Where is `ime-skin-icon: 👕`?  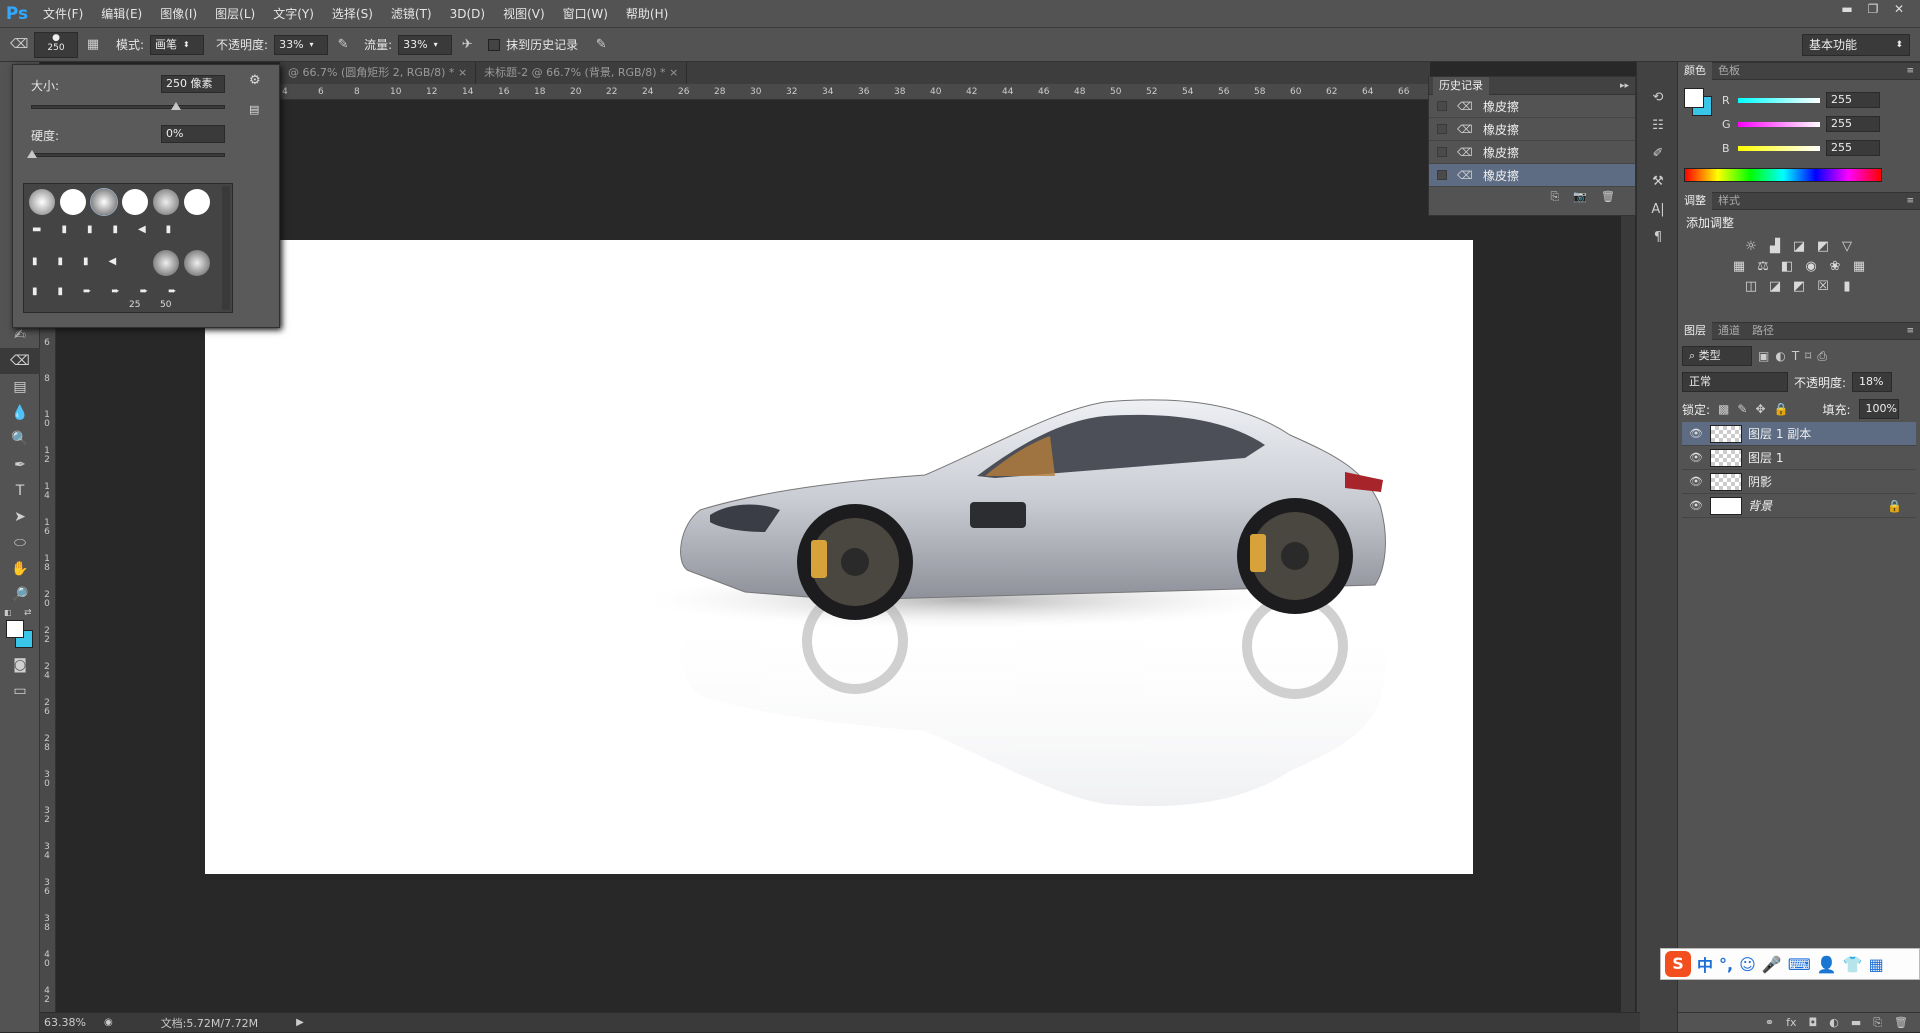
ime-skin-icon: 👕 is located at coordinates (1853, 964).